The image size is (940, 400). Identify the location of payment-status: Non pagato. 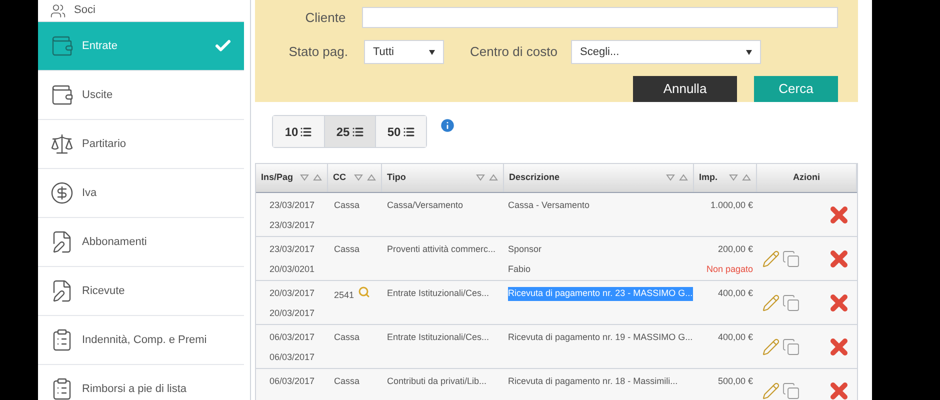
(729, 269).